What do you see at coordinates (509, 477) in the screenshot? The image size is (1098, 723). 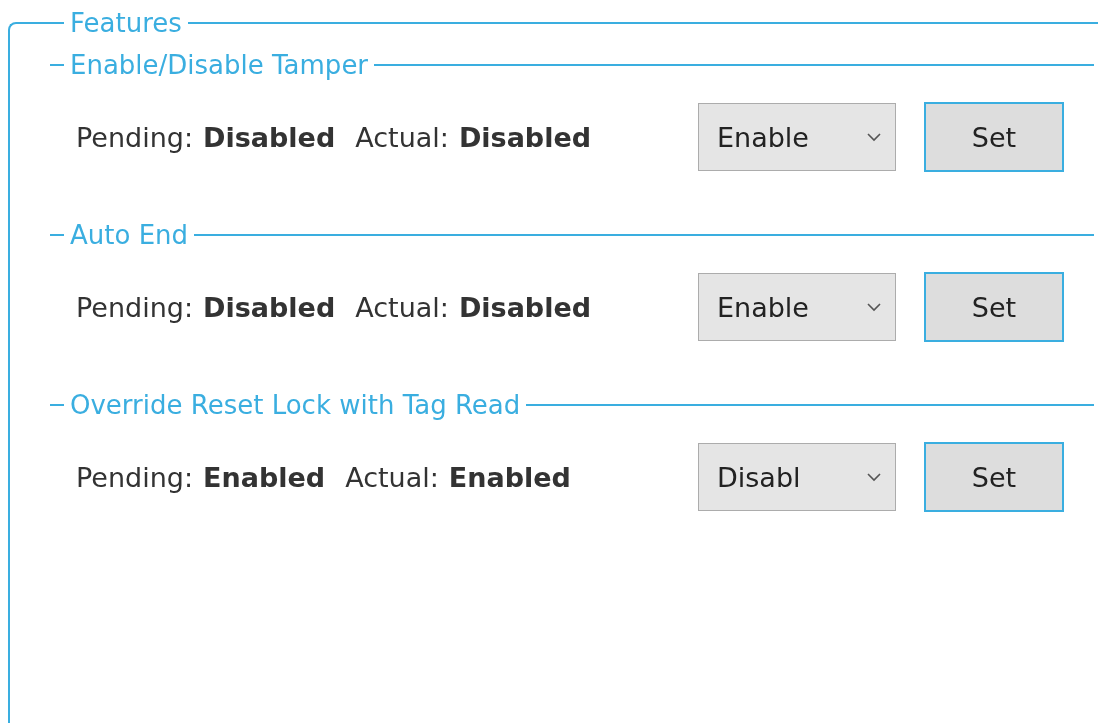 I see `actual-value: Enabled` at bounding box center [509, 477].